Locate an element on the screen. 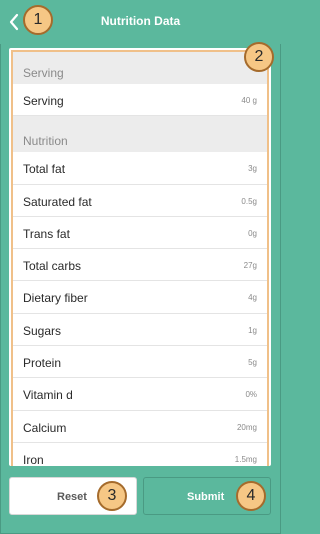 This screenshot has height=534, width=320. row-value: 40 g is located at coordinates (249, 100).